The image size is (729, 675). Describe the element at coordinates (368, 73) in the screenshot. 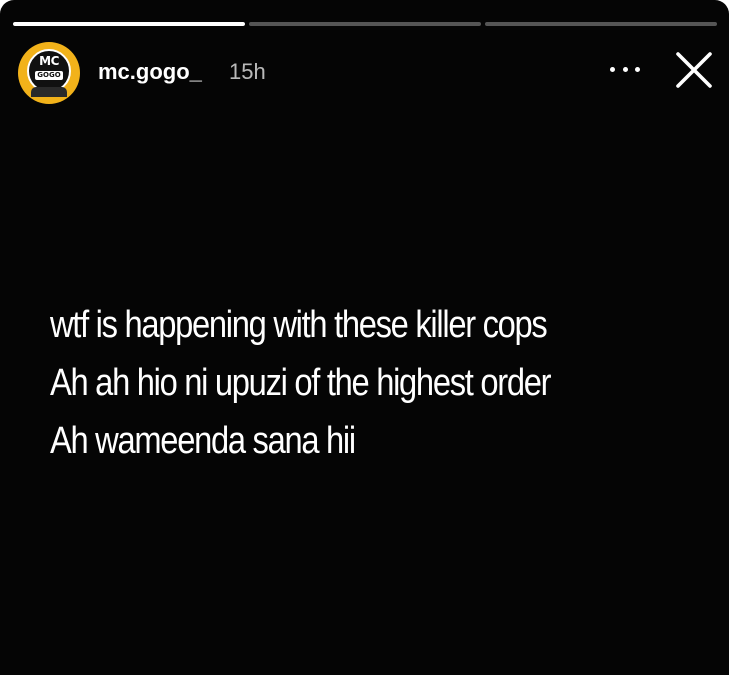

I see `story-header: MC GOGO mc.gogo_ 15h` at that location.